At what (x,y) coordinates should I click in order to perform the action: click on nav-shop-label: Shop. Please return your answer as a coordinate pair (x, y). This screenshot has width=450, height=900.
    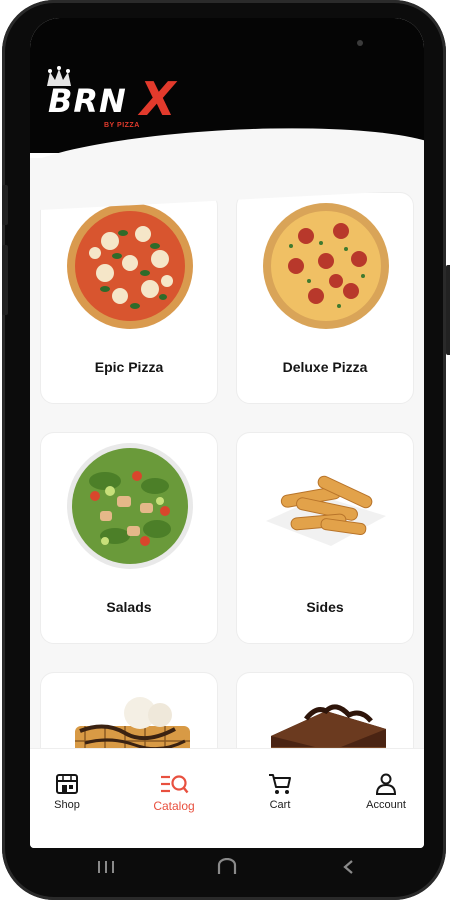
    Looking at the image, I should click on (67, 805).